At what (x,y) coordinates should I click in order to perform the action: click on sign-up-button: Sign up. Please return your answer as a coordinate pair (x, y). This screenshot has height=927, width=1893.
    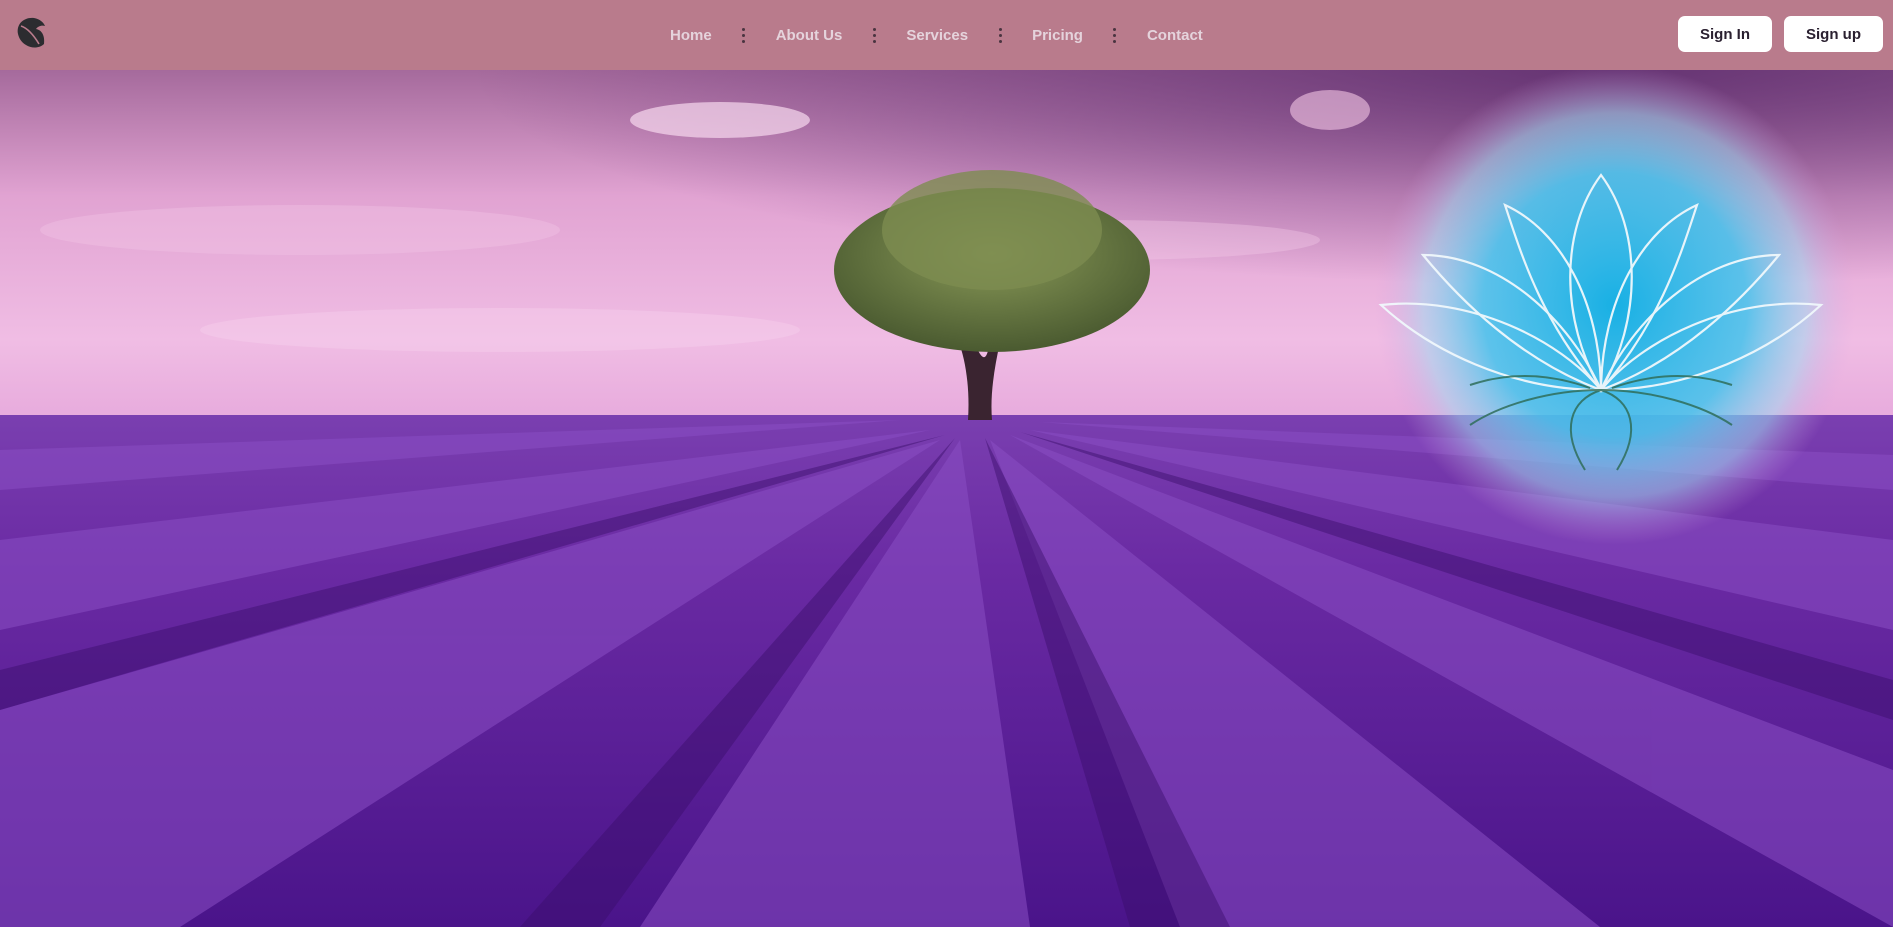
    Looking at the image, I should click on (1833, 34).